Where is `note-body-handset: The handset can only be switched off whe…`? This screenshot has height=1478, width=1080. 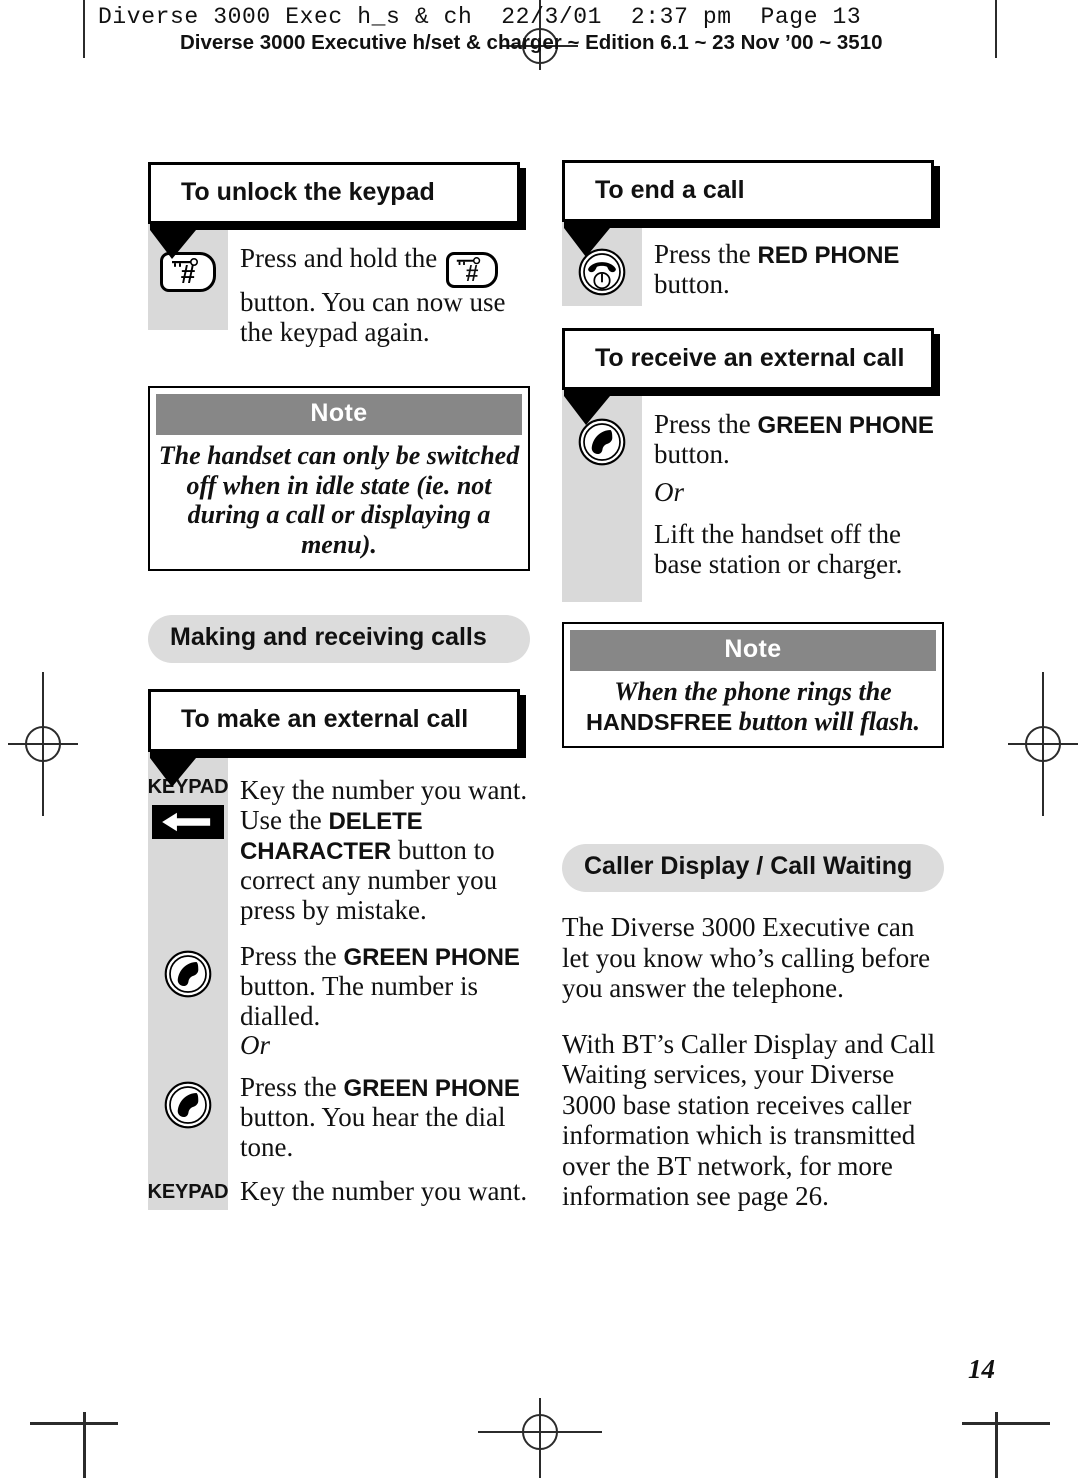 note-body-handset: The handset can only be switched off whe… is located at coordinates (339, 499).